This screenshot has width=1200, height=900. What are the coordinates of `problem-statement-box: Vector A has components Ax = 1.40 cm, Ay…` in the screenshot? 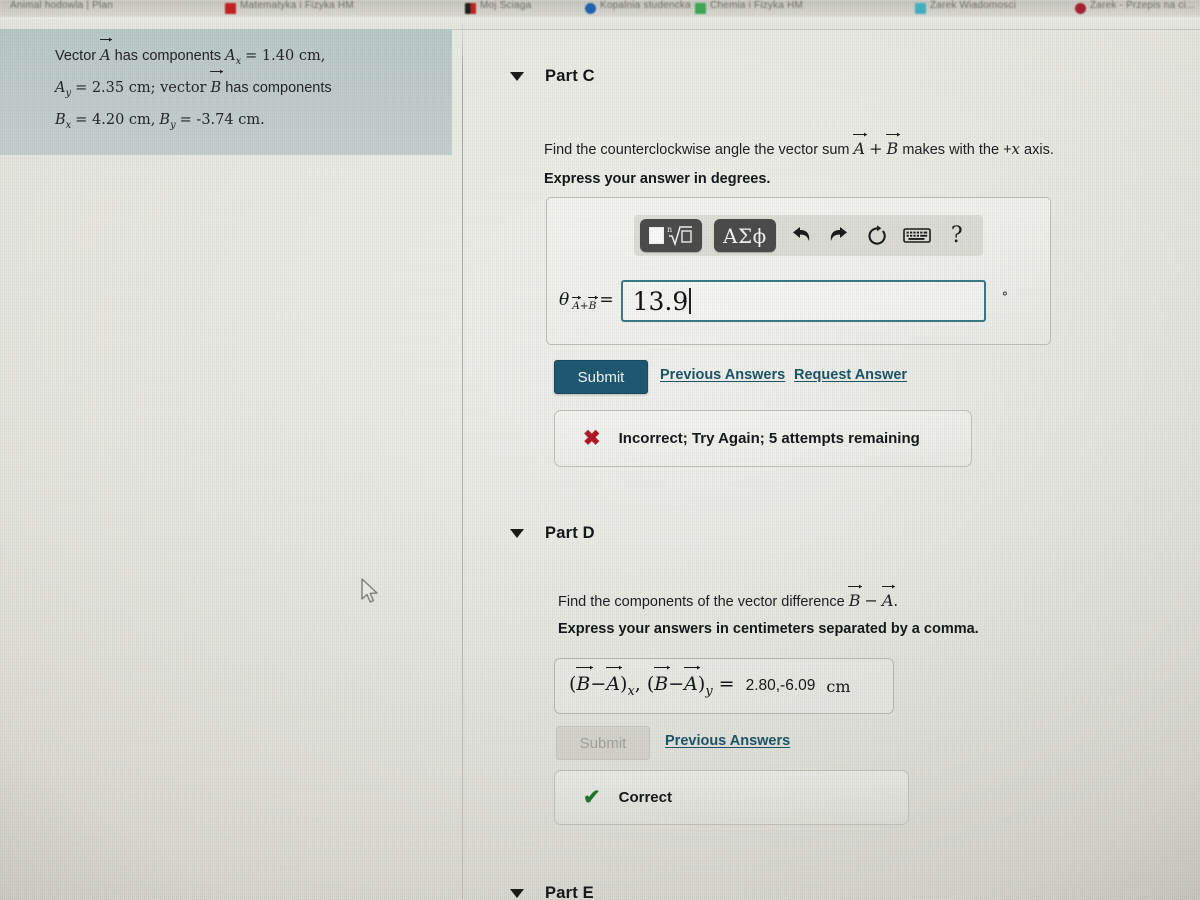 It's located at (226, 92).